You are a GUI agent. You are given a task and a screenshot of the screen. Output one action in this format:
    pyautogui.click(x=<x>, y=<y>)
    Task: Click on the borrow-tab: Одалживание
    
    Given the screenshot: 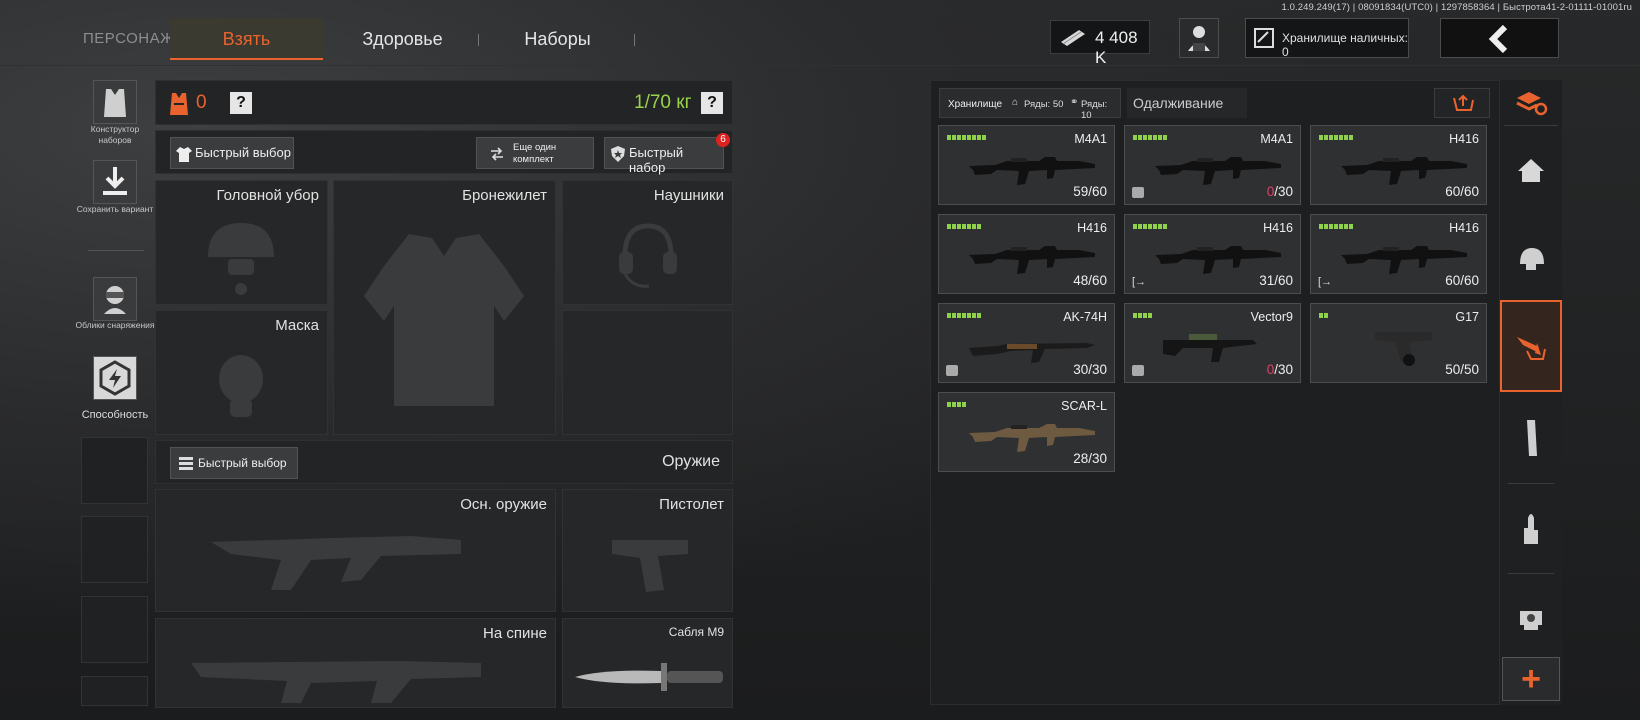 What is the action you would take?
    pyautogui.click(x=1187, y=103)
    